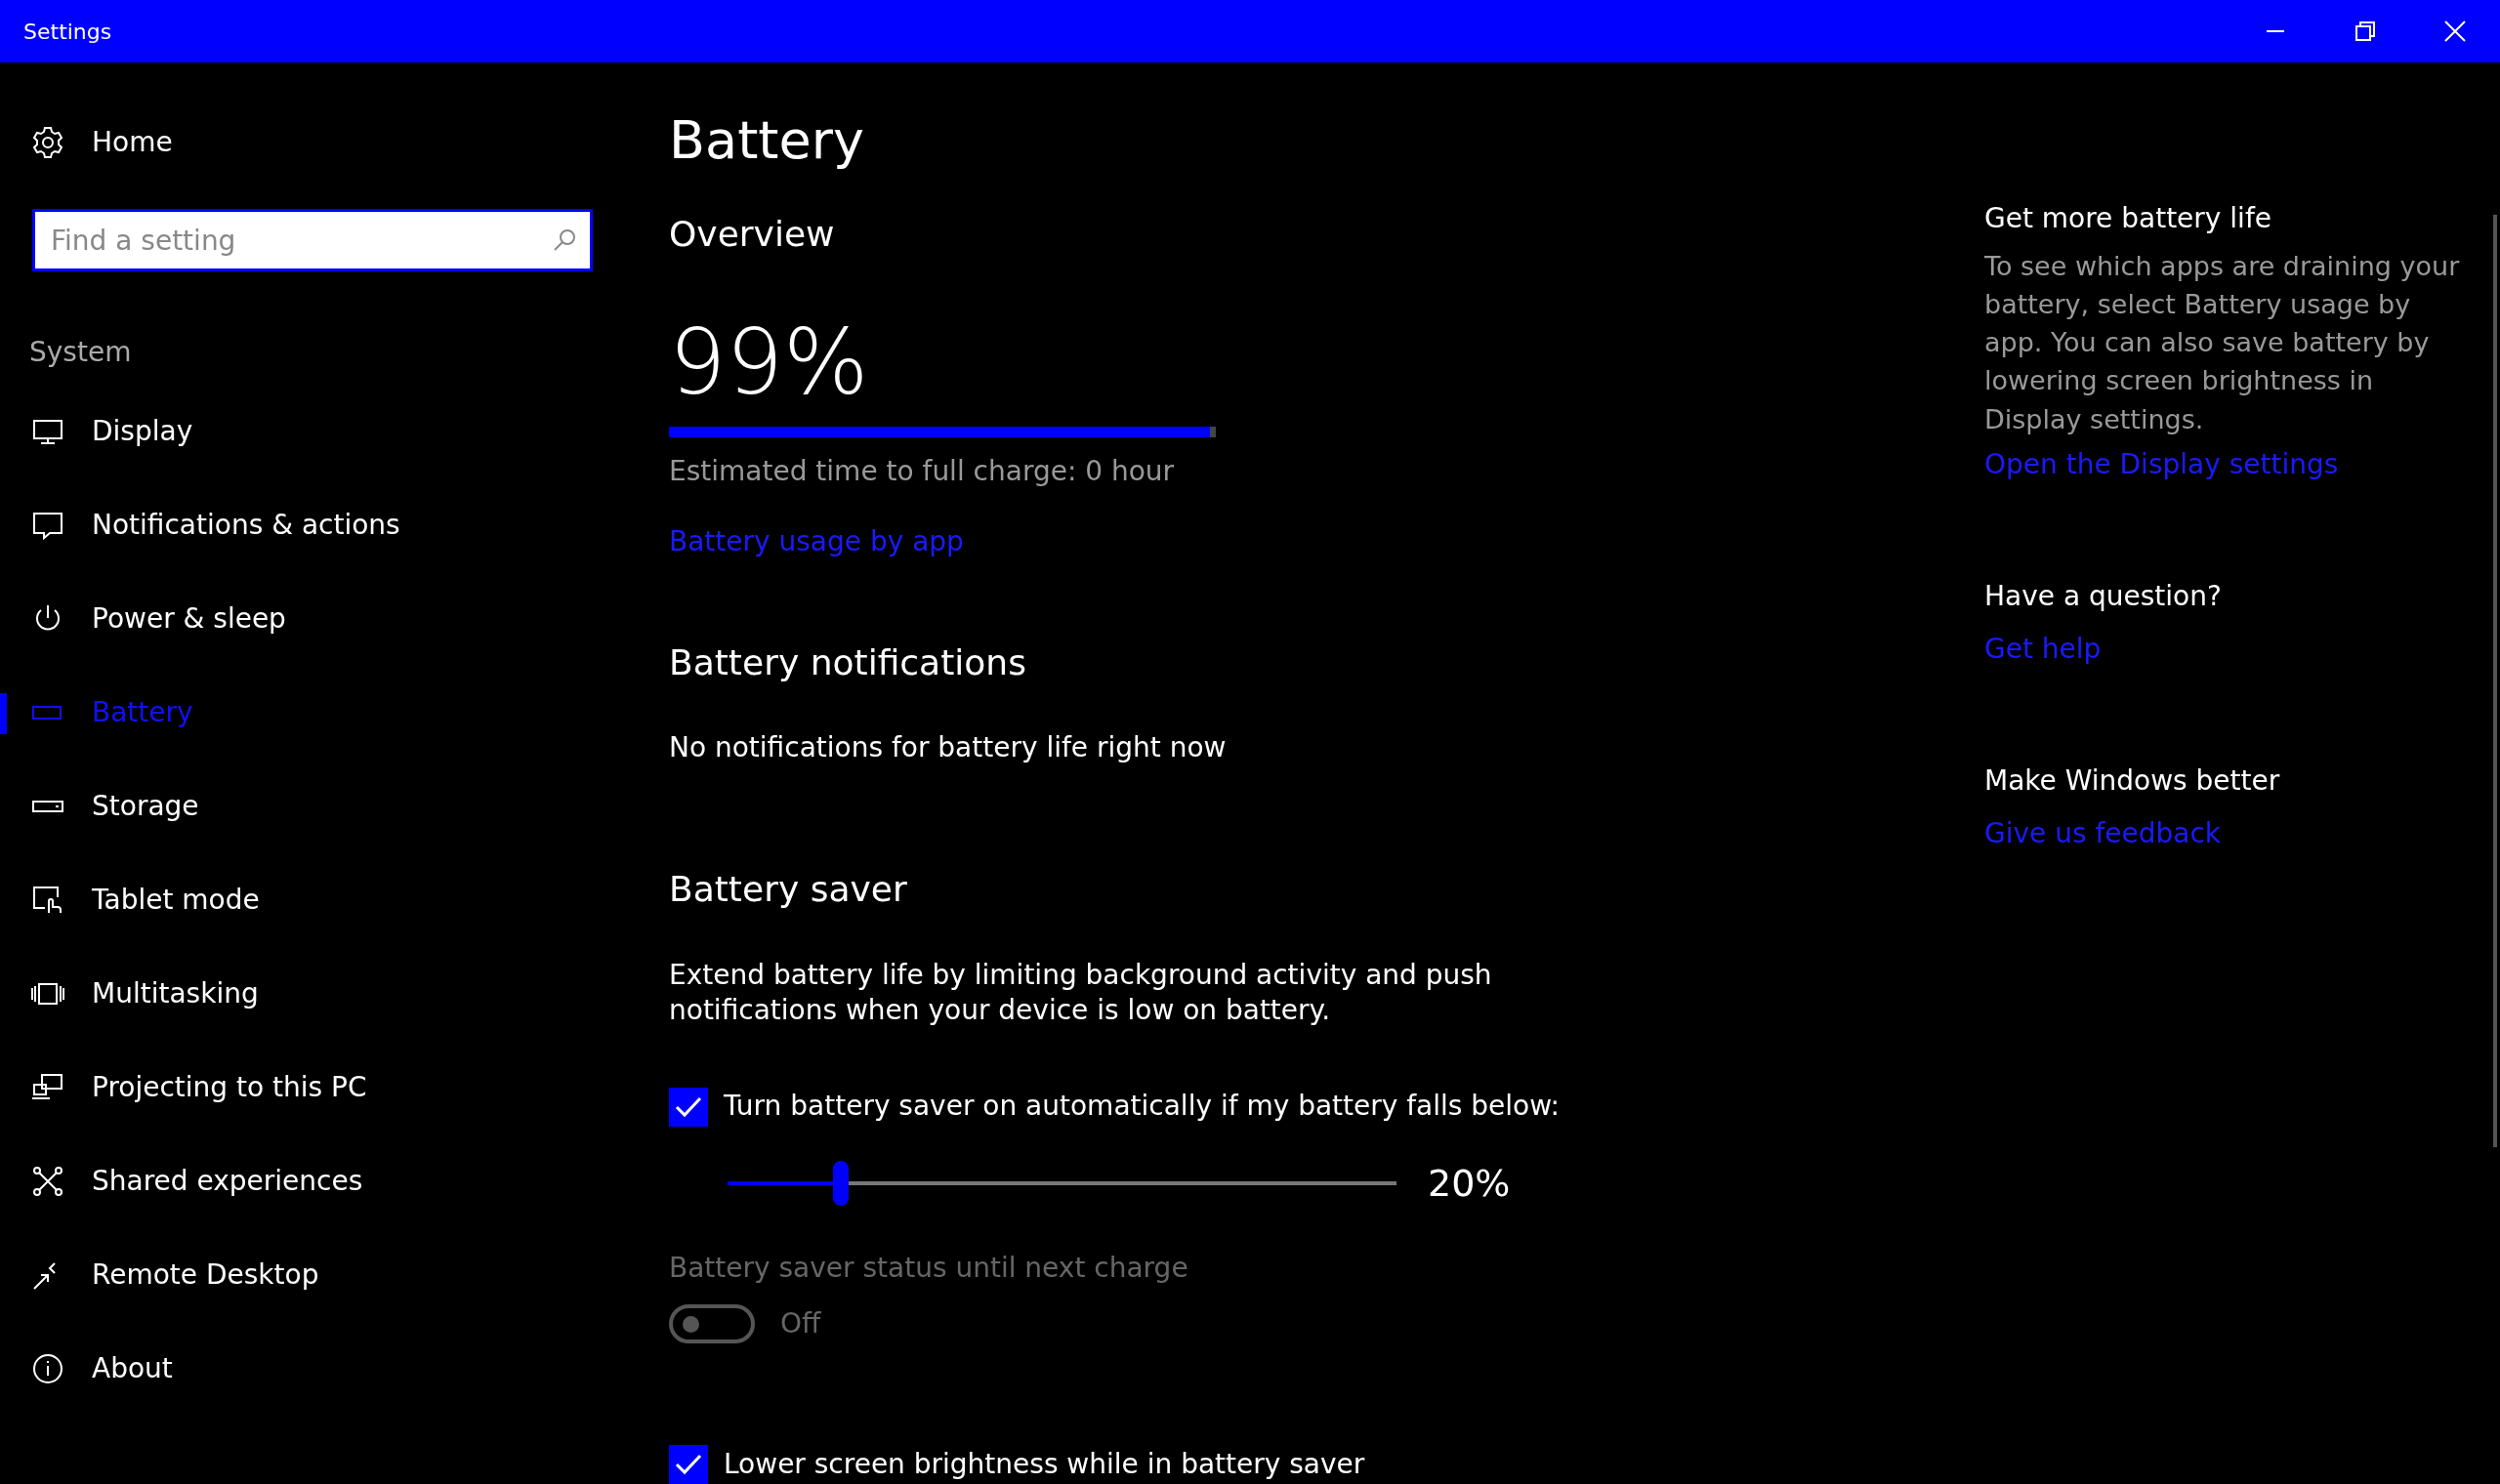 This screenshot has height=1484, width=2500. Describe the element at coordinates (312, 1369) in the screenshot. I see `sidebar-item: About` at that location.